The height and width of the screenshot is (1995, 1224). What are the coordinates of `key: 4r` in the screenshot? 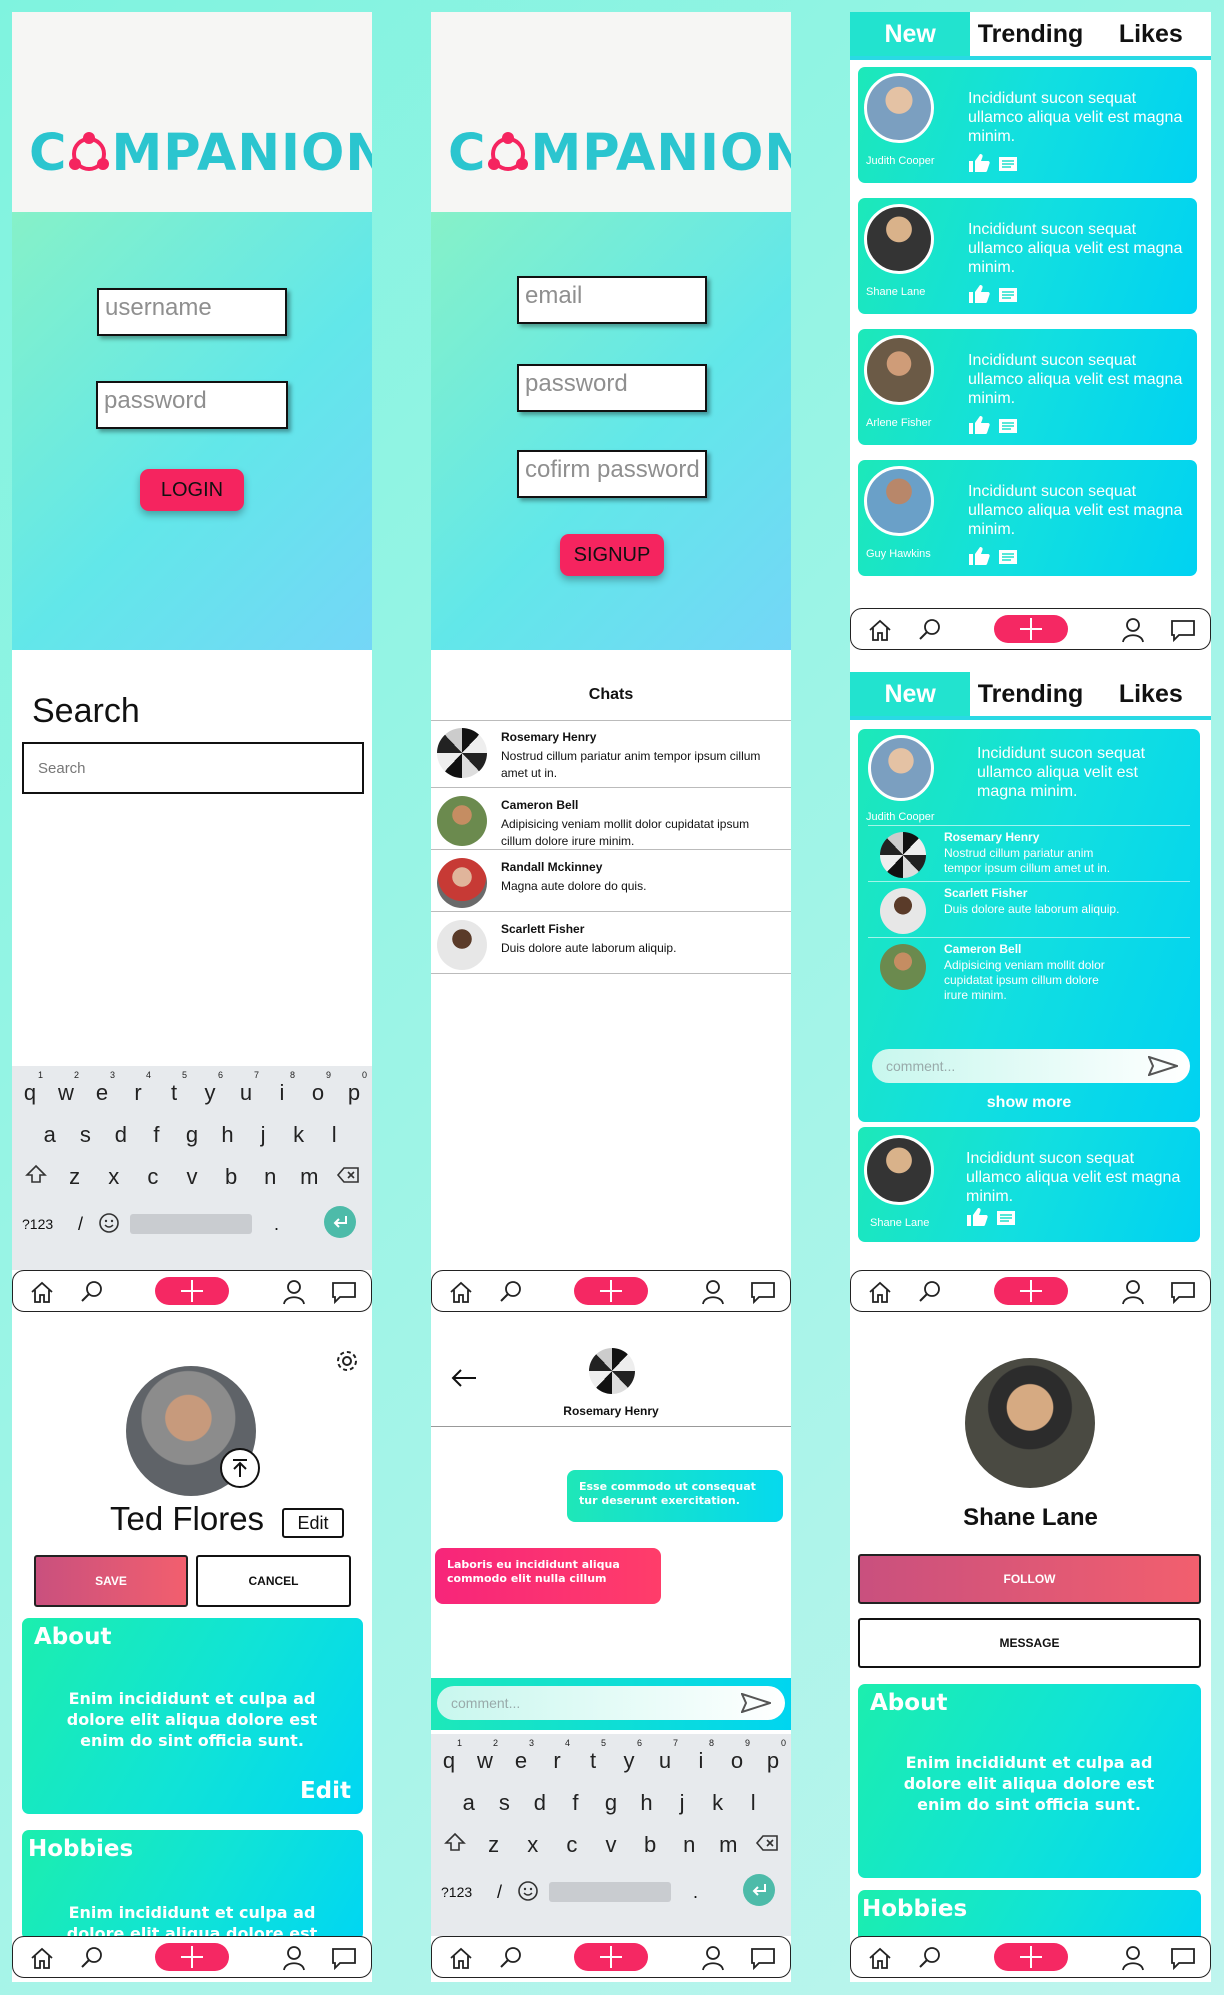 It's located at (557, 1756).